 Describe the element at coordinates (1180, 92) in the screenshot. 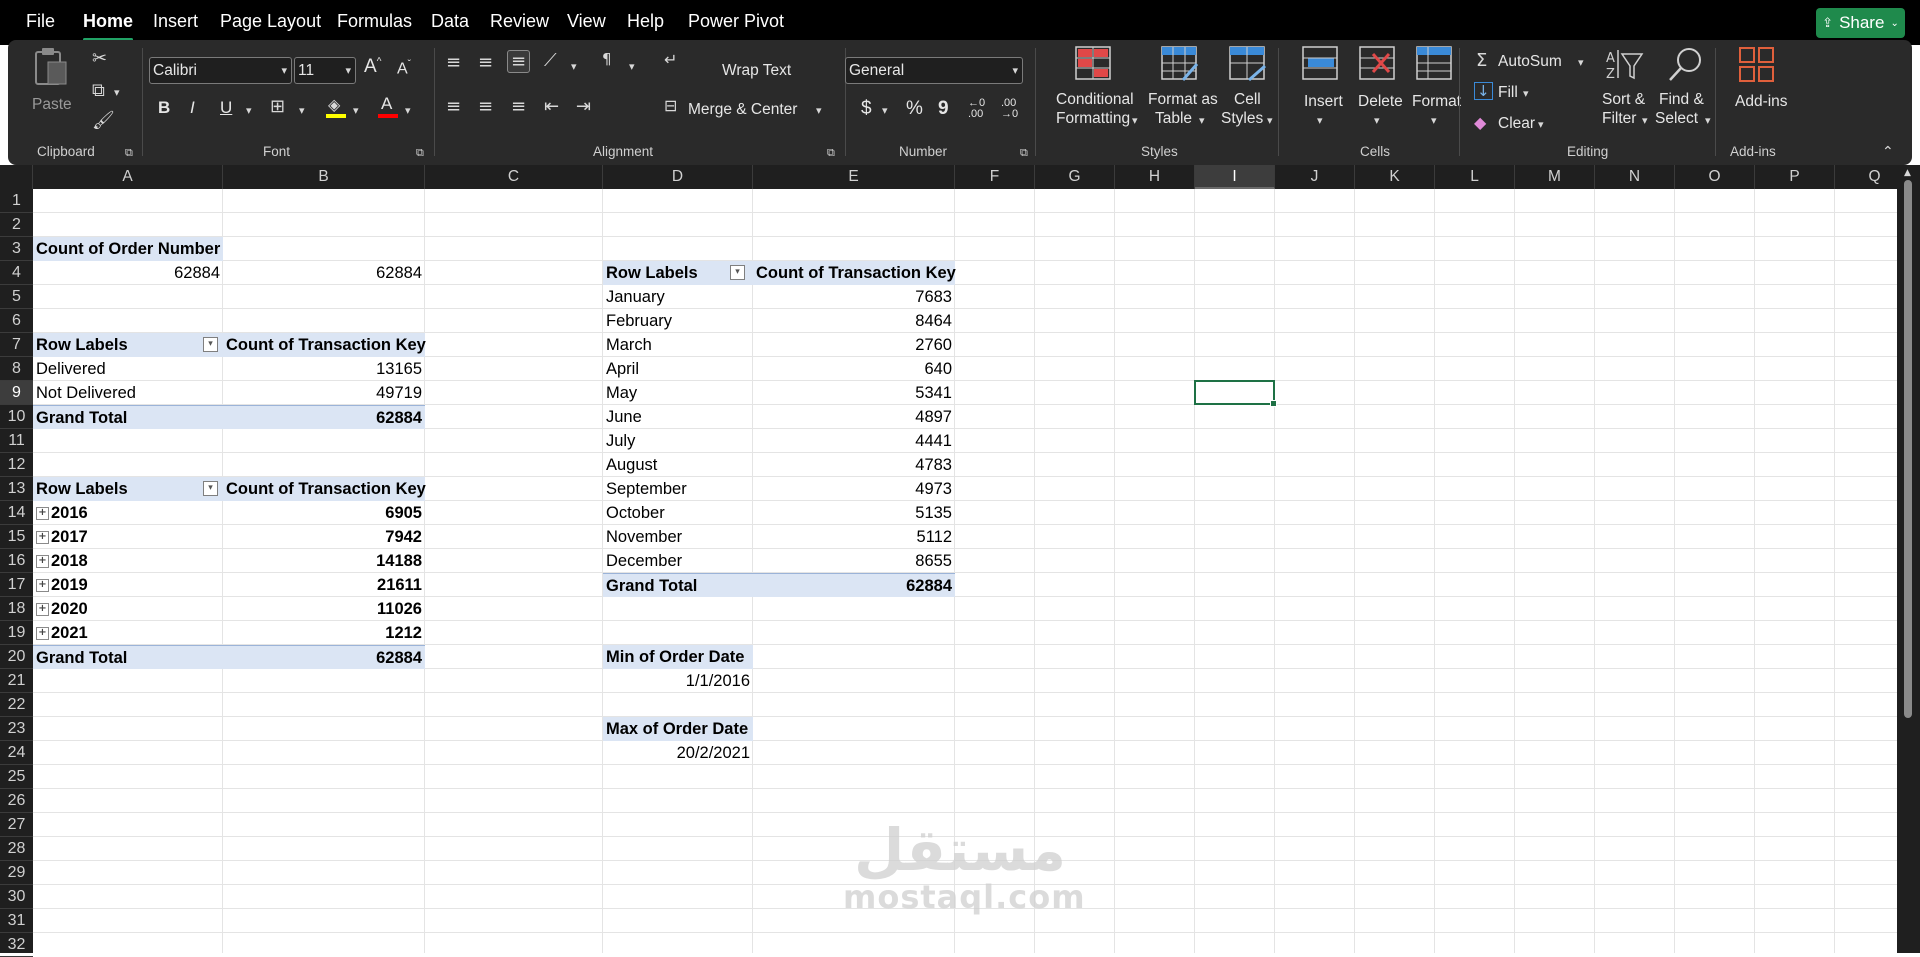

I see `format-as-table-button: Format as Table ▾` at that location.